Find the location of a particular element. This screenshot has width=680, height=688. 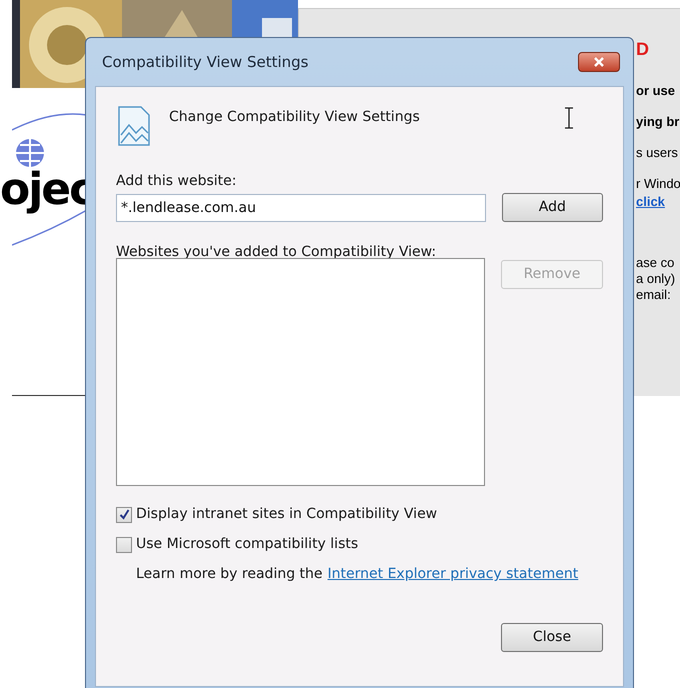

add-button: Add is located at coordinates (552, 207).